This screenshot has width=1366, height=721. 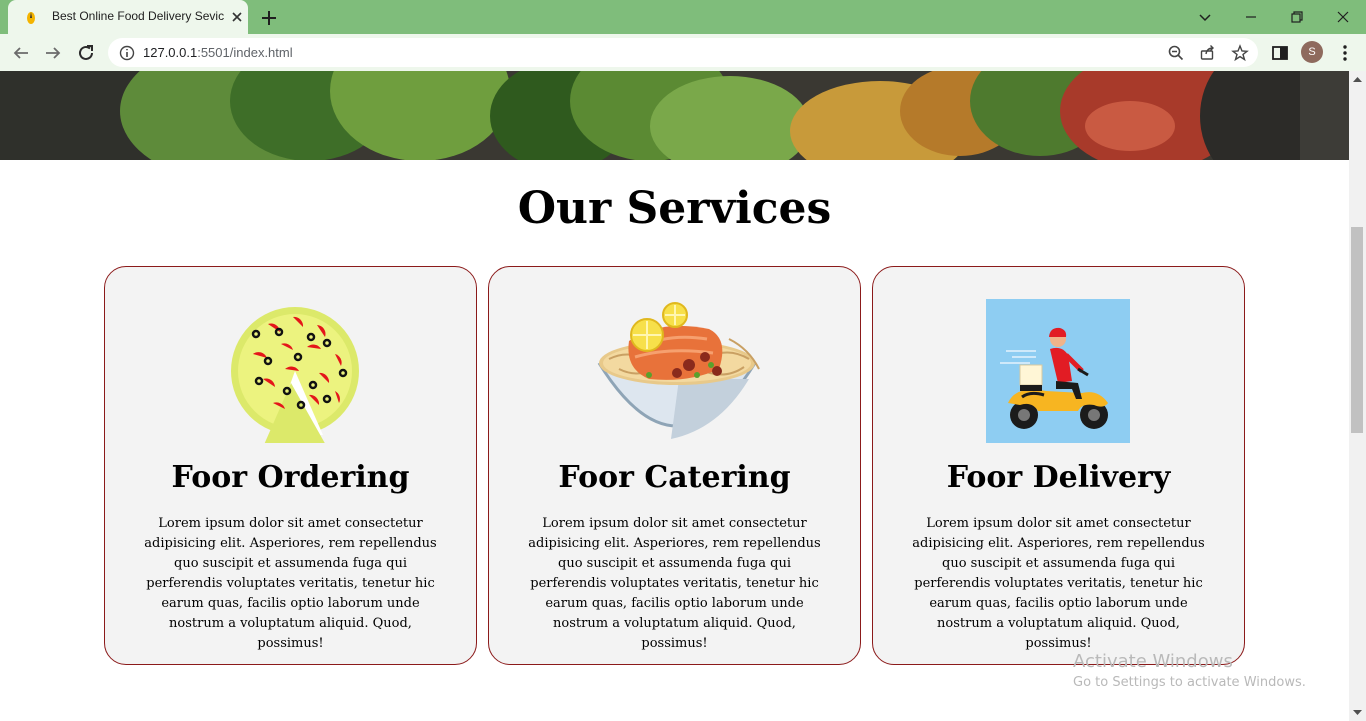 What do you see at coordinates (1345, 53) in the screenshot?
I see `more-menu-icon` at bounding box center [1345, 53].